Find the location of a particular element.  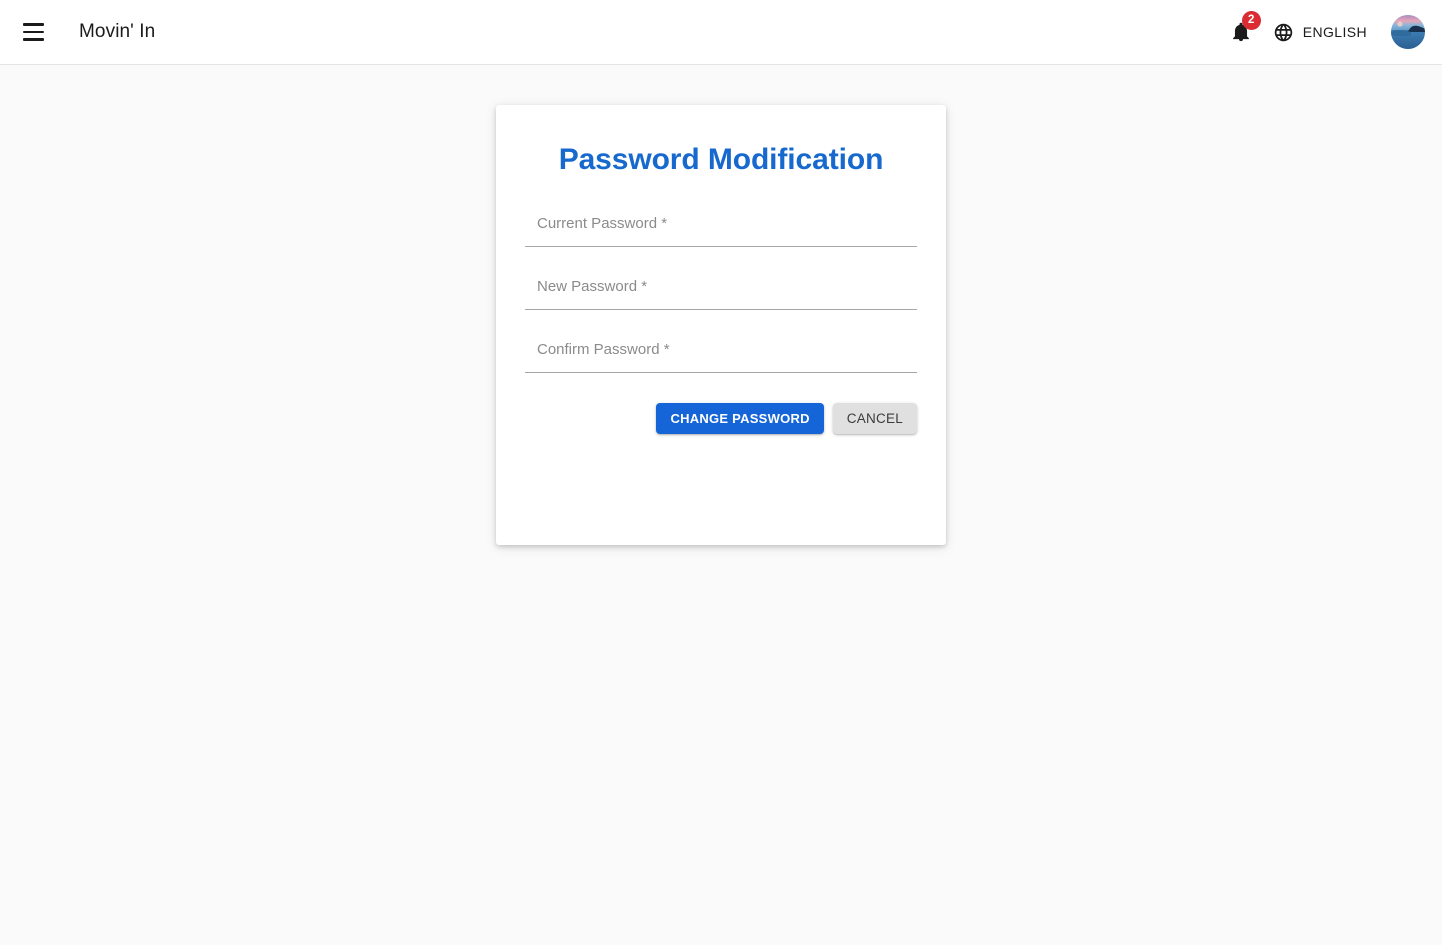

app-header: Movin' In 2 ENGLISH is located at coordinates (721, 32).